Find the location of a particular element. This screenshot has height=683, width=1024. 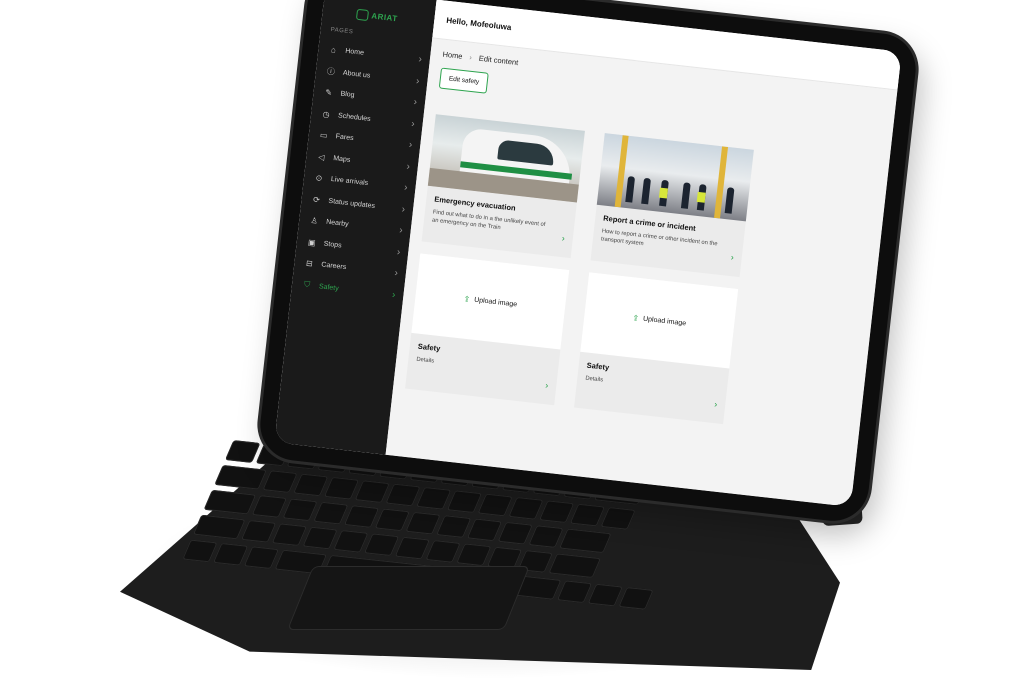

shield-icon: ⛉ is located at coordinates (307, 284).